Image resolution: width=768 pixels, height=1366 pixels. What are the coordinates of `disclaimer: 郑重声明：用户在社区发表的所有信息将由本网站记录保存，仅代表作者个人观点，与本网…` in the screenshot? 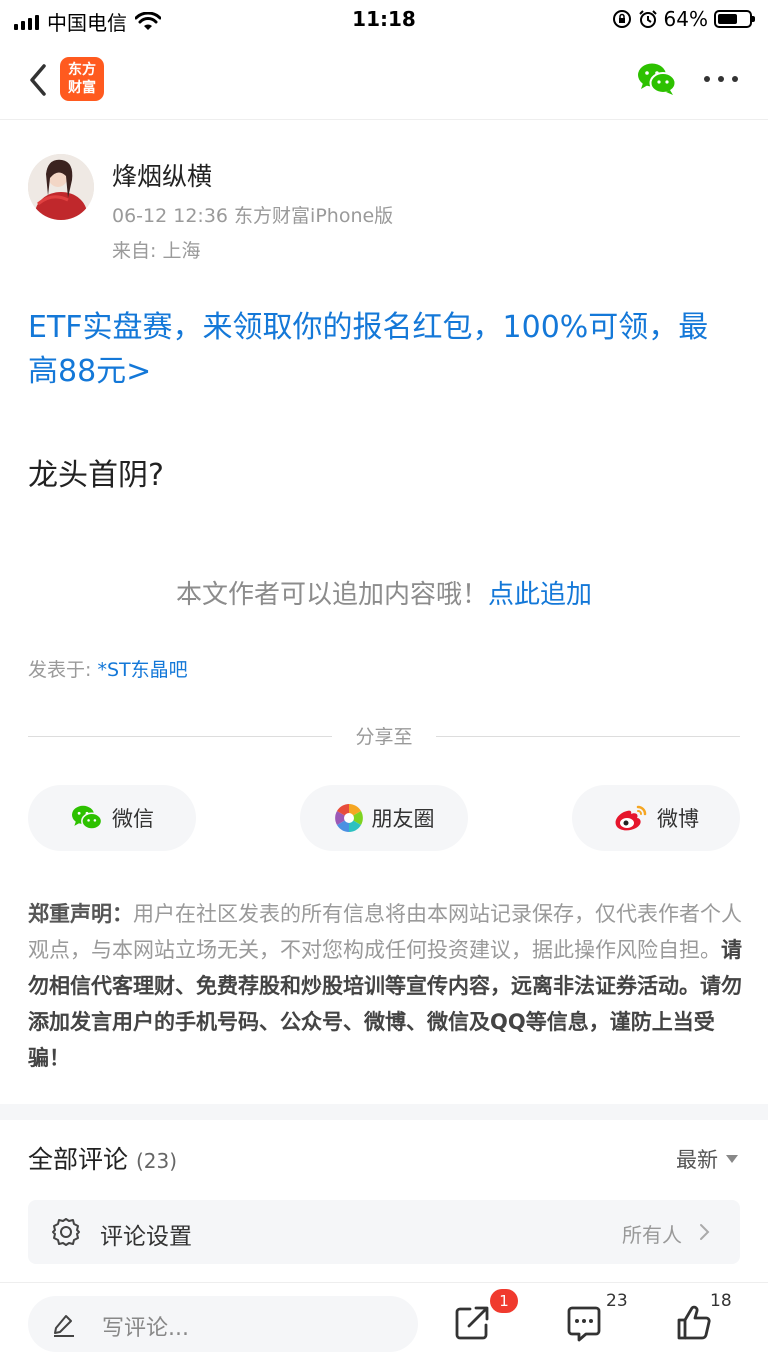 It's located at (386, 986).